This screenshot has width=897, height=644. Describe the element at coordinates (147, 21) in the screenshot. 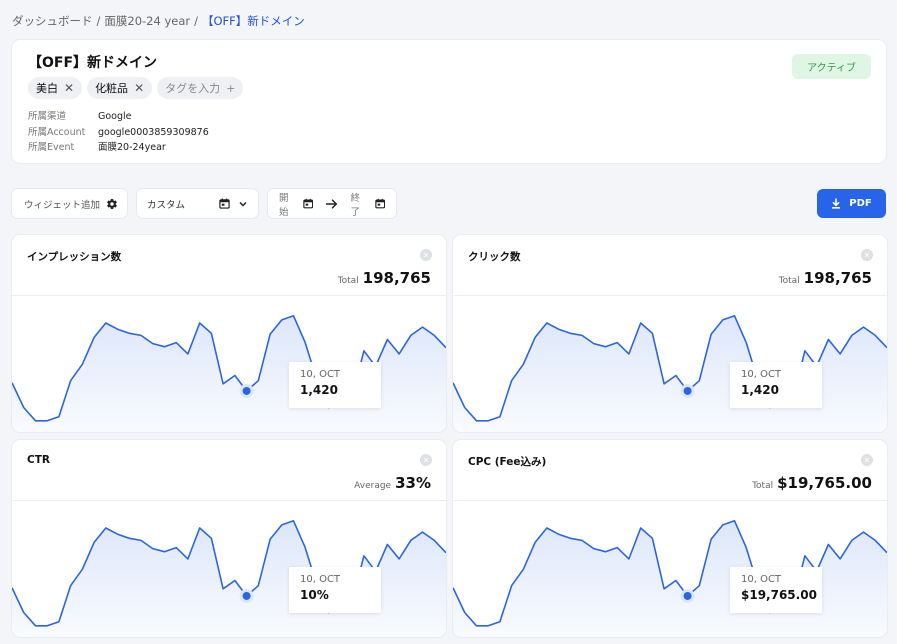

I see `breadcrumb-item-event: 面膜20-24 year` at that location.